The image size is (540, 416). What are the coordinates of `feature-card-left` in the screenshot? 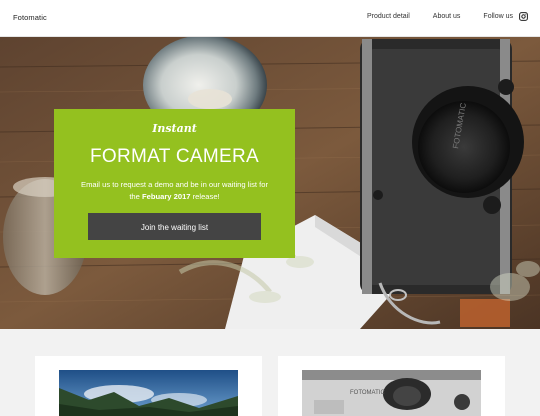 It's located at (148, 386).